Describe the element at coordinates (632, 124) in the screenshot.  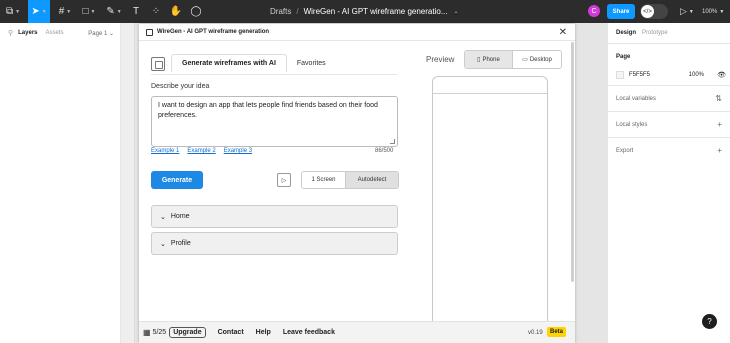
I see `local-styles-label: Local styles` at that location.